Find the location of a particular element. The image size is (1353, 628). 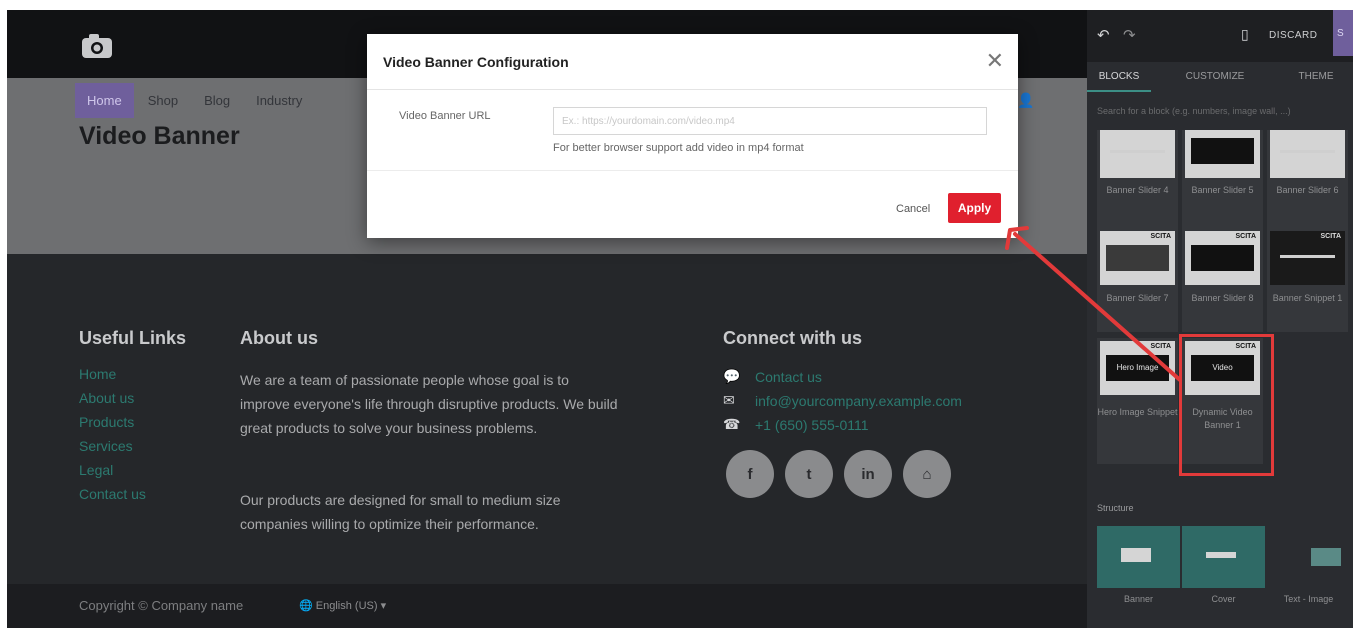

block-label: Banner Snippet 1 is located at coordinates (1307, 298).